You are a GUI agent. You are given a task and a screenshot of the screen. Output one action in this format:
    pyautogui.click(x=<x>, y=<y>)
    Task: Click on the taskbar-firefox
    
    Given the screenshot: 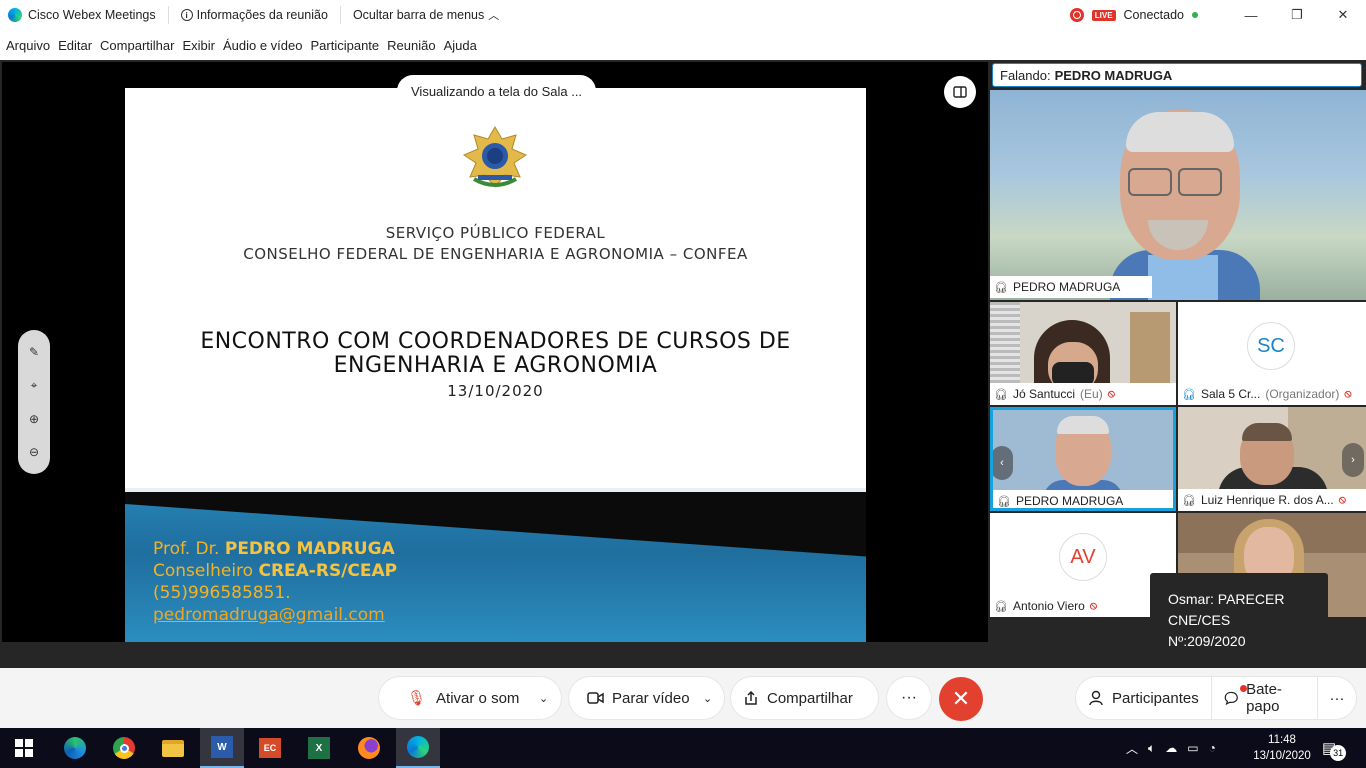 What is the action you would take?
    pyautogui.click(x=369, y=748)
    